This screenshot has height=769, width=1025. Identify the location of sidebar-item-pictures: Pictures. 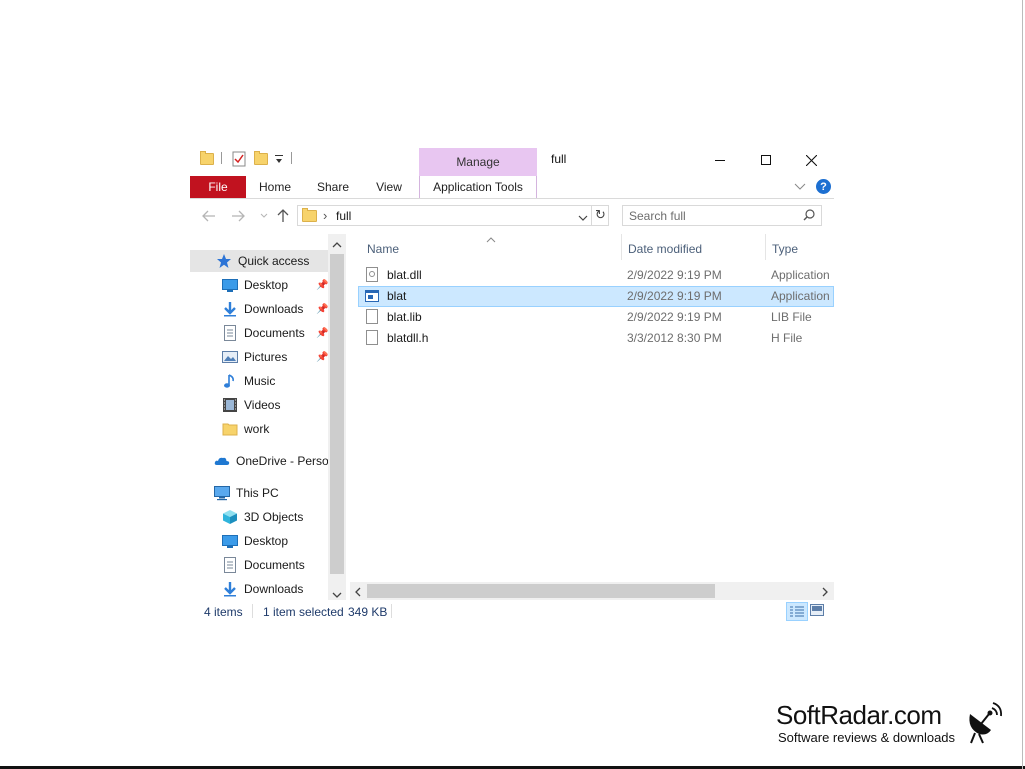
(254, 357).